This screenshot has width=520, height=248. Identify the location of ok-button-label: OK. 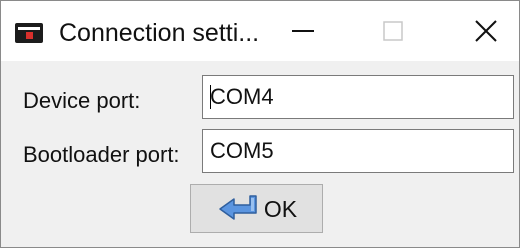
(280, 208).